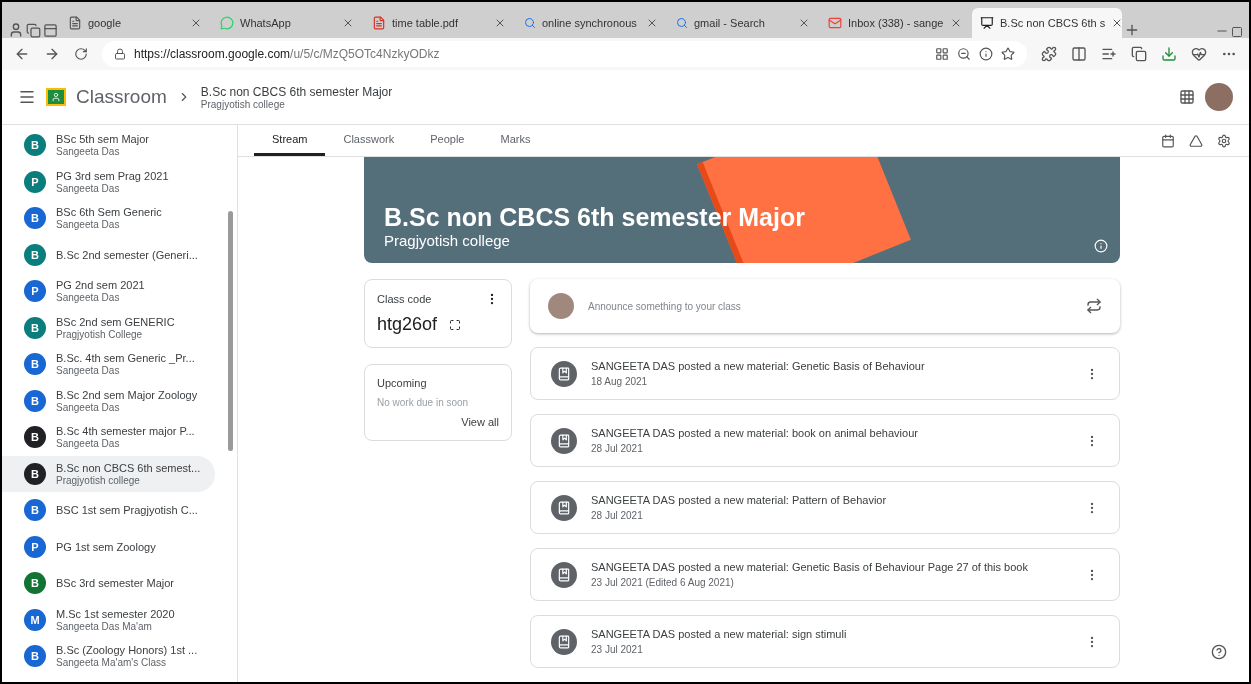 The width and height of the screenshot is (1251, 684). What do you see at coordinates (663, 582) in the screenshot?
I see `post-date: 23 Jul 2021 (Edited 6 Aug 2021)` at bounding box center [663, 582].